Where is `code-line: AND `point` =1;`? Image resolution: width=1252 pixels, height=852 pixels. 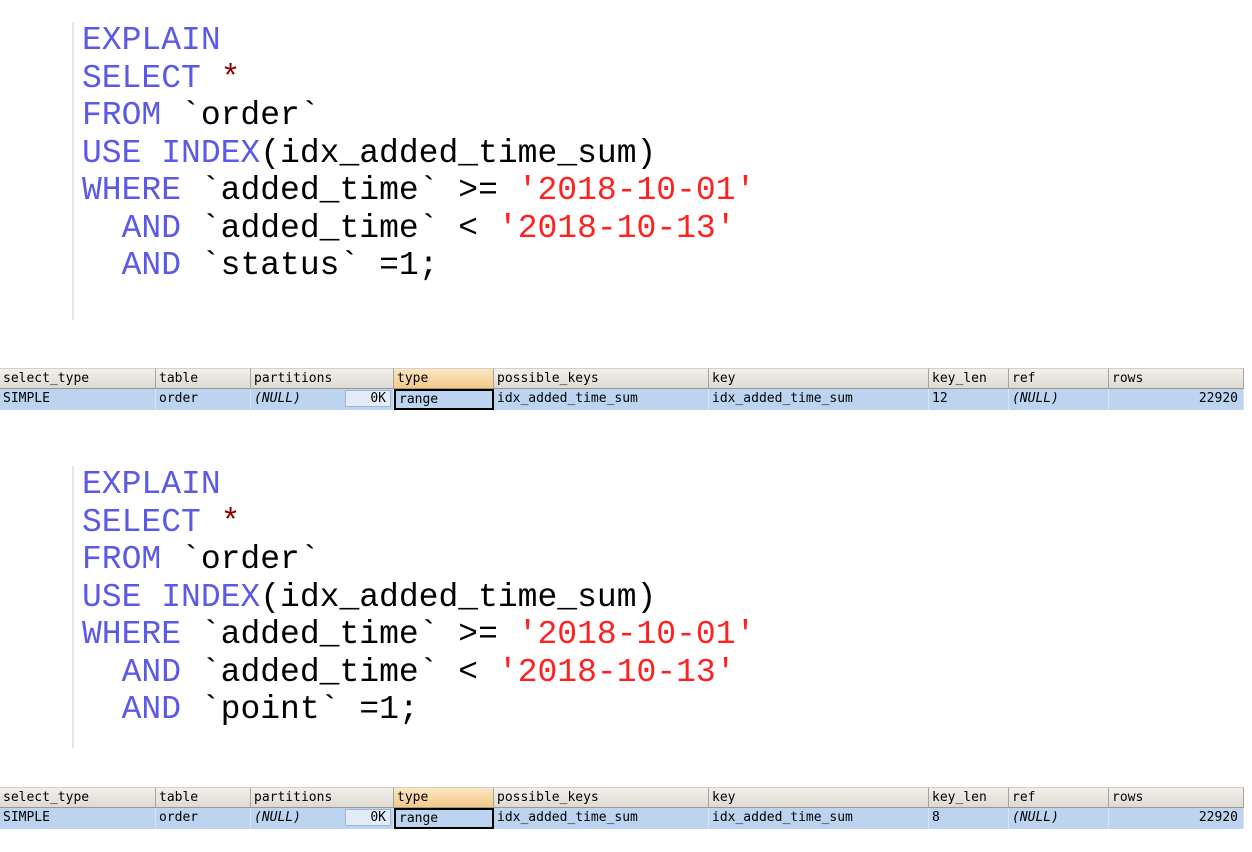
code-line: AND `point` =1; is located at coordinates (418, 710).